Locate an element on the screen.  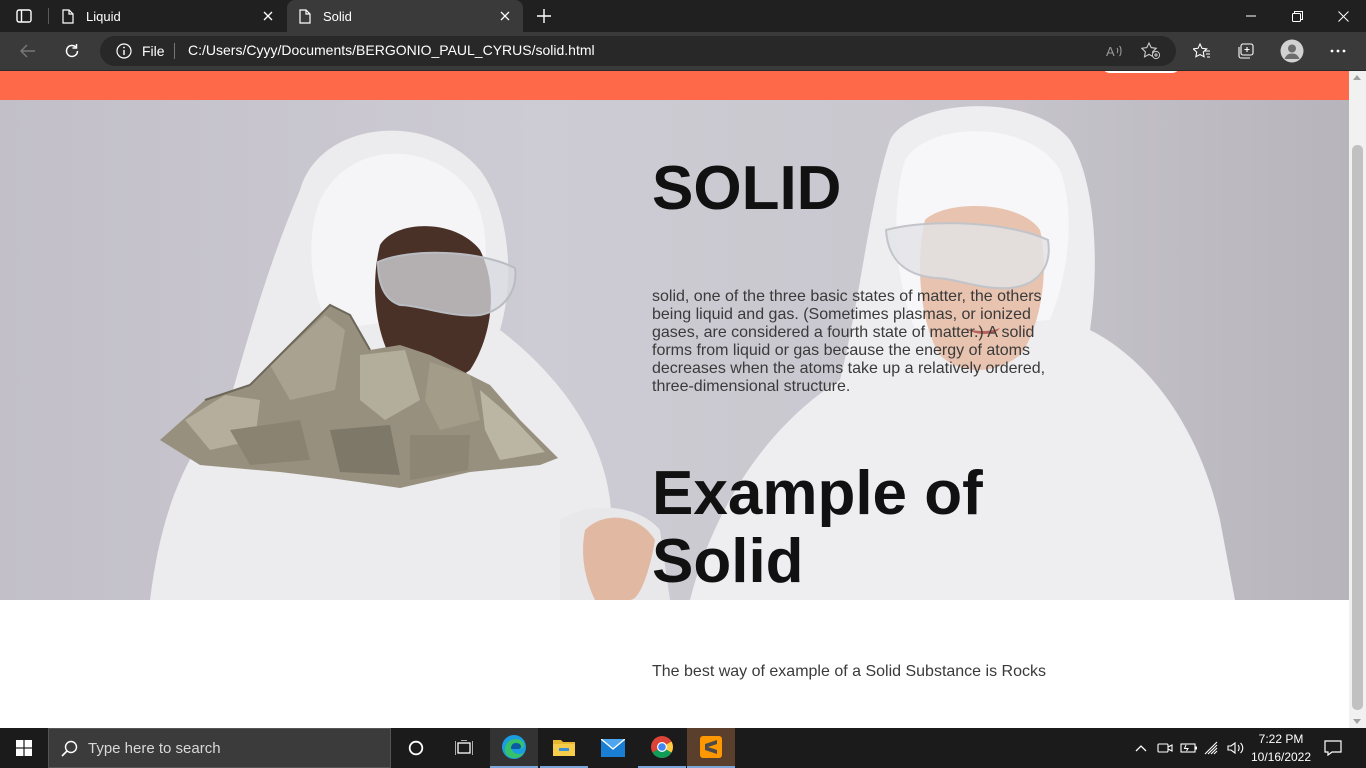
svg-text: A is located at coordinates (1110, 51).